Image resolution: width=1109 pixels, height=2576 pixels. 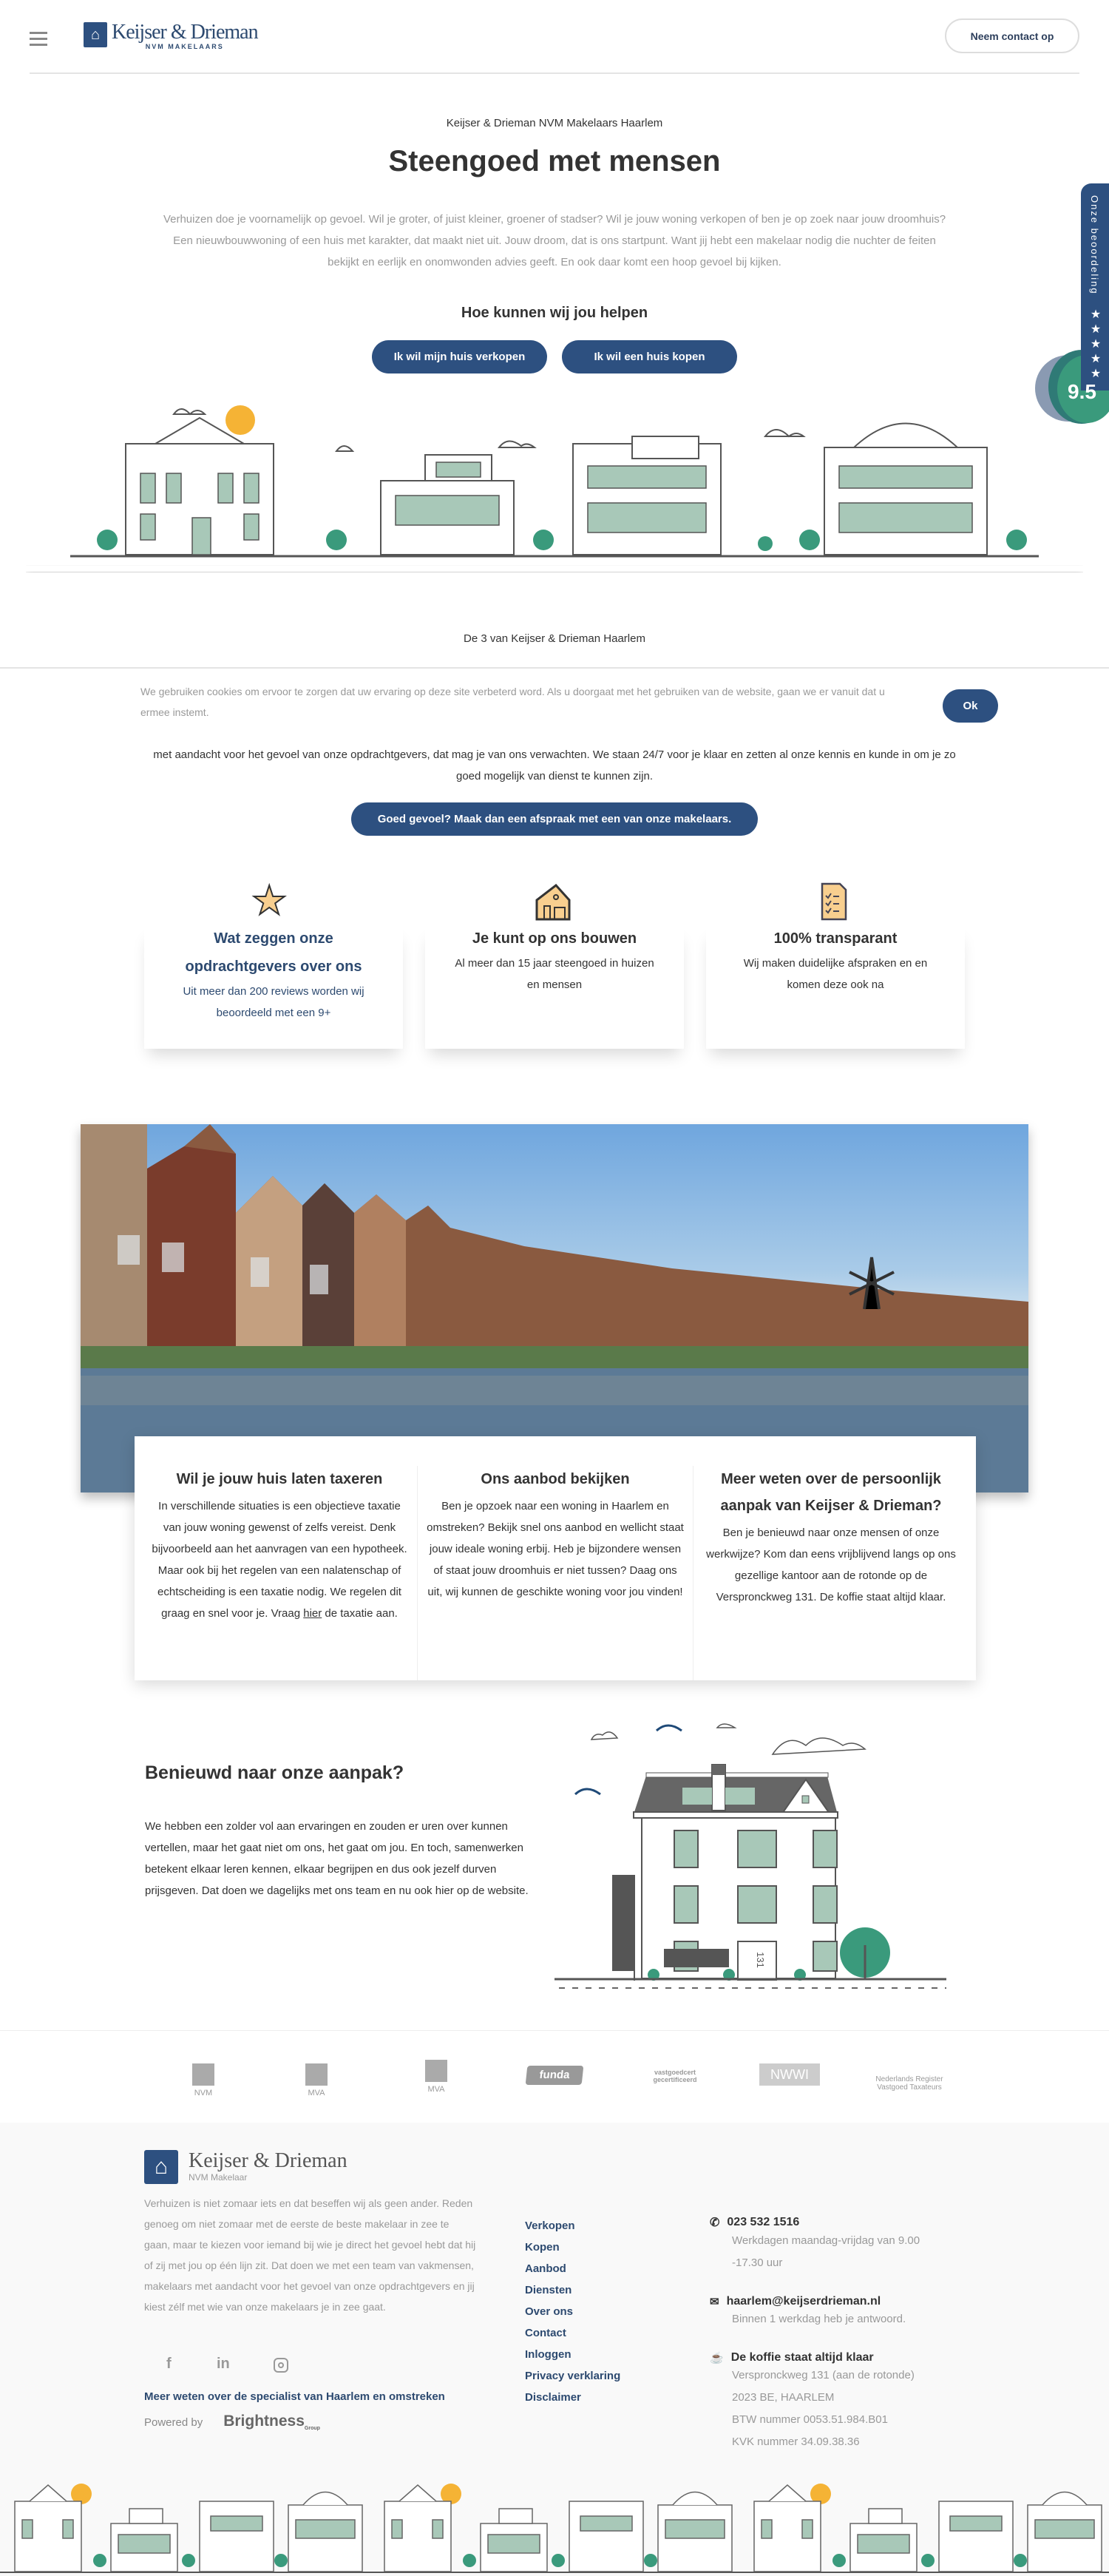 I want to click on address-line: 2023 BE, HAARLEM, so click(x=783, y=2397).